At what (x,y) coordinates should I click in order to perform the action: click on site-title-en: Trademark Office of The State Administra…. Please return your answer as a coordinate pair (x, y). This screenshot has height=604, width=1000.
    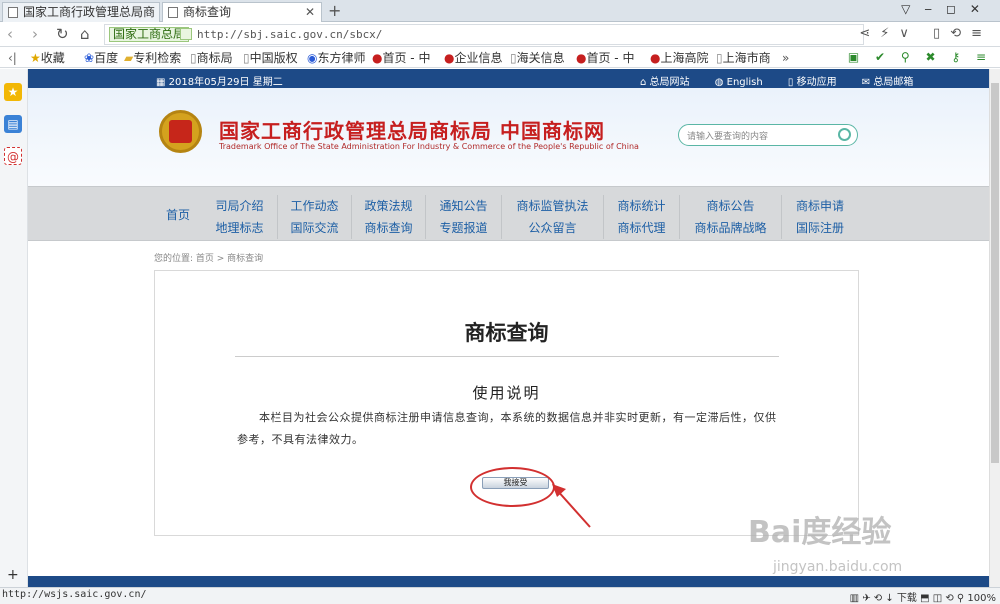
    Looking at the image, I should click on (429, 146).